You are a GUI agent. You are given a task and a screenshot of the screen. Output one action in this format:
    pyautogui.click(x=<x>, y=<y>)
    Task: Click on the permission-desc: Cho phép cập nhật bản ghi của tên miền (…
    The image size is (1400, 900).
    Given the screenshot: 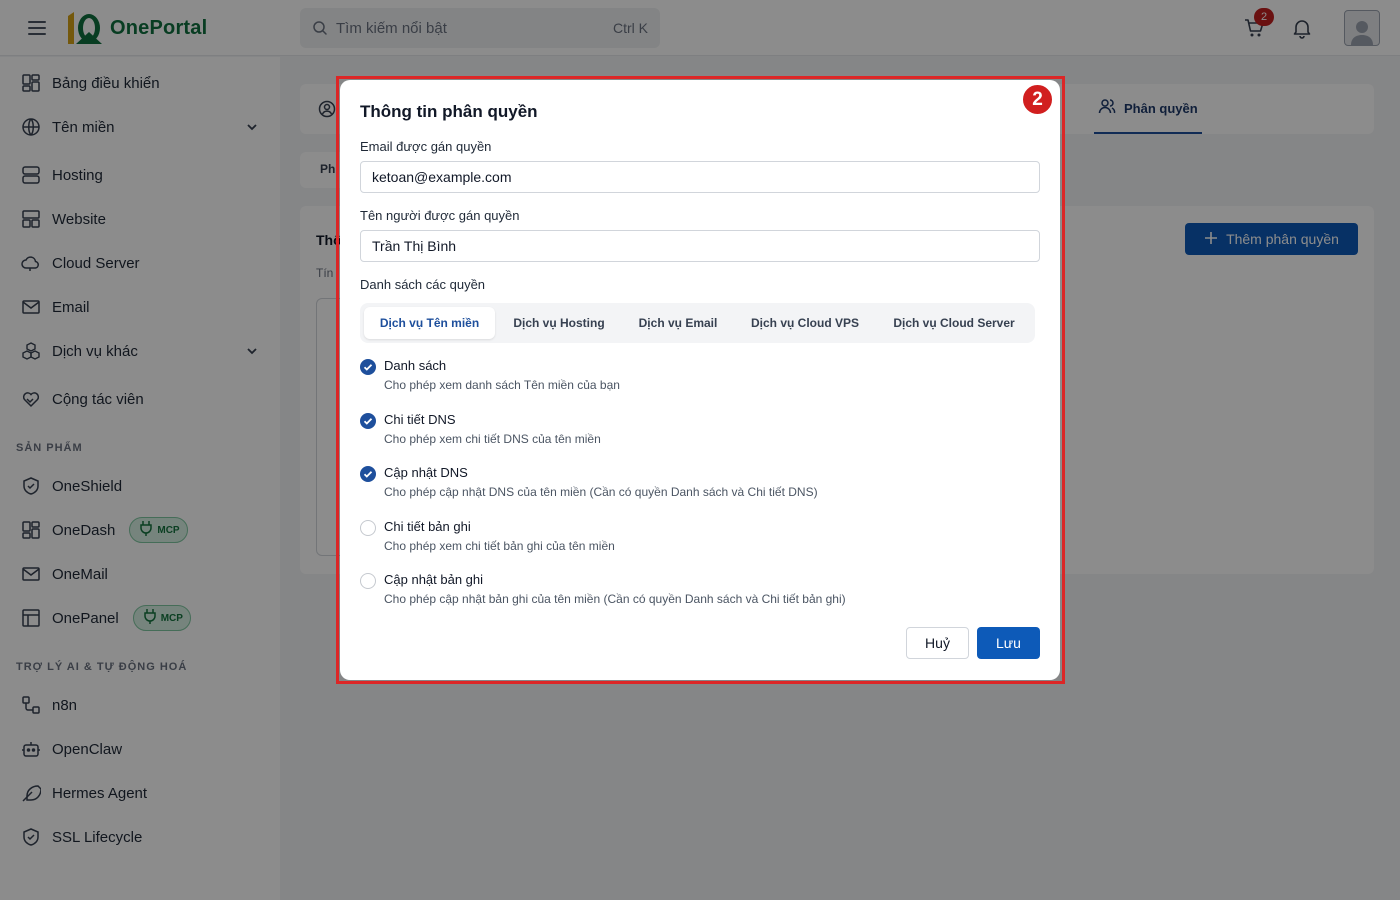 What is the action you would take?
    pyautogui.click(x=615, y=599)
    